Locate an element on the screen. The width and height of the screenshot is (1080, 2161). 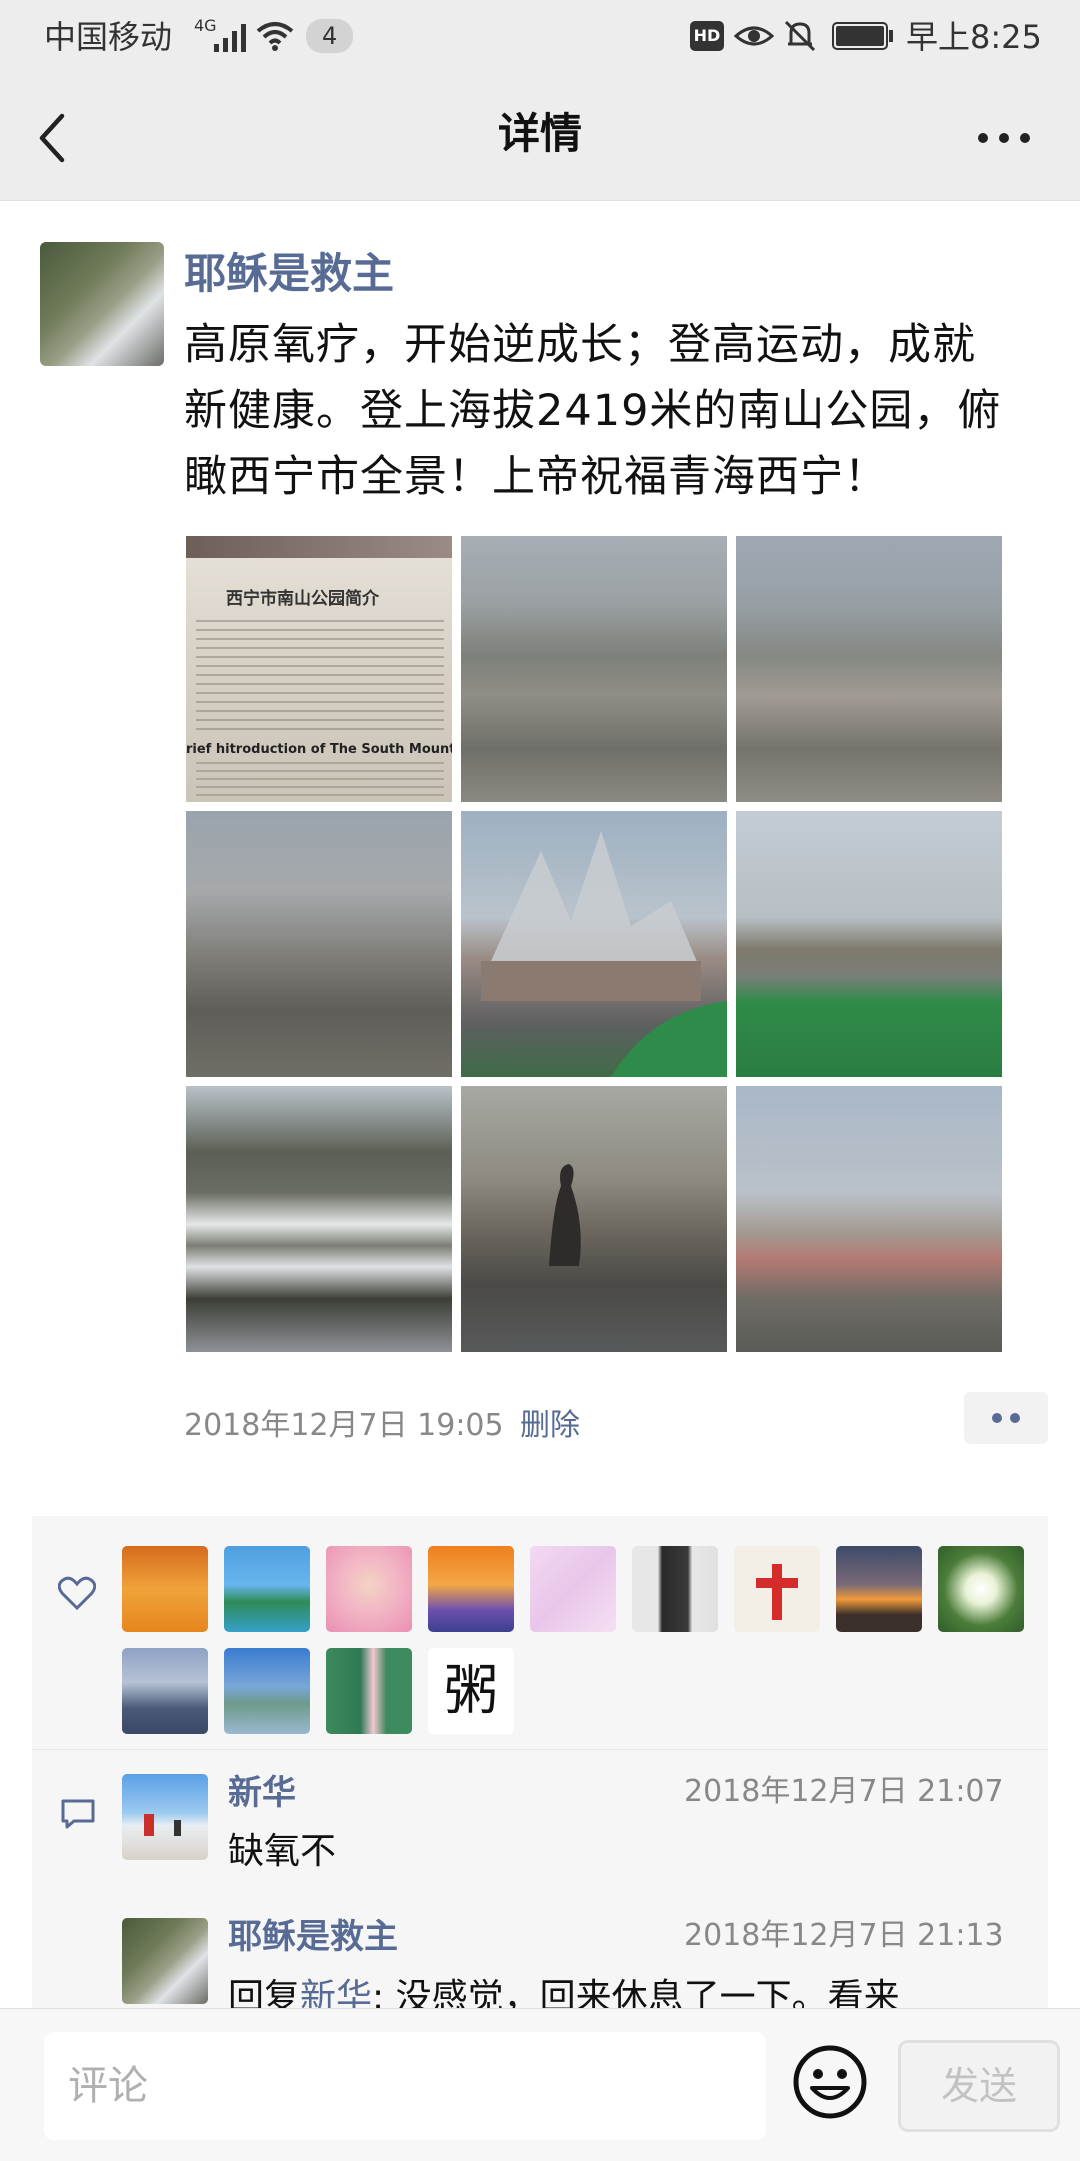
author-avatar is located at coordinates (102, 304).